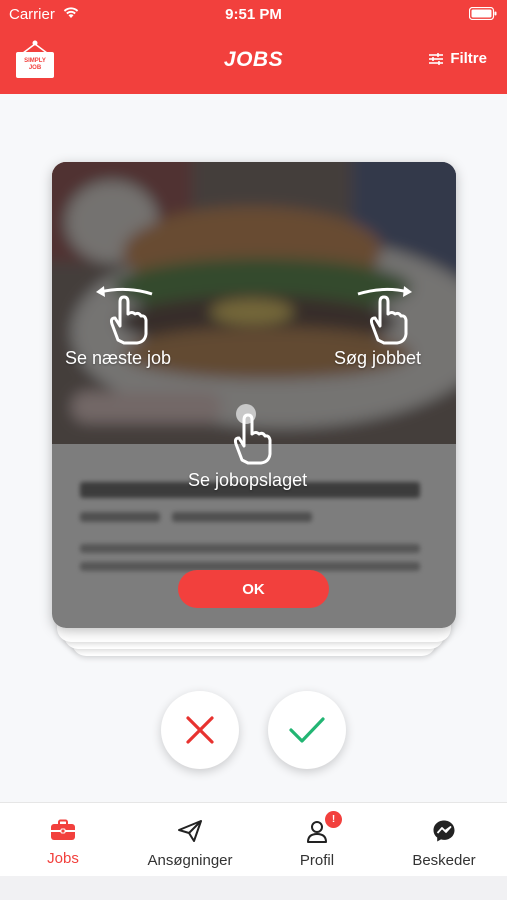 The width and height of the screenshot is (507, 900). I want to click on sliders-icon, so click(436, 58).